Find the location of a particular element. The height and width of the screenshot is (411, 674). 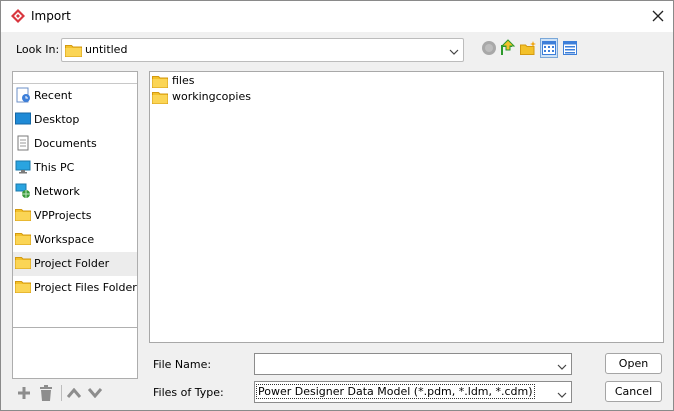

file-name: workingcopies is located at coordinates (211, 96).